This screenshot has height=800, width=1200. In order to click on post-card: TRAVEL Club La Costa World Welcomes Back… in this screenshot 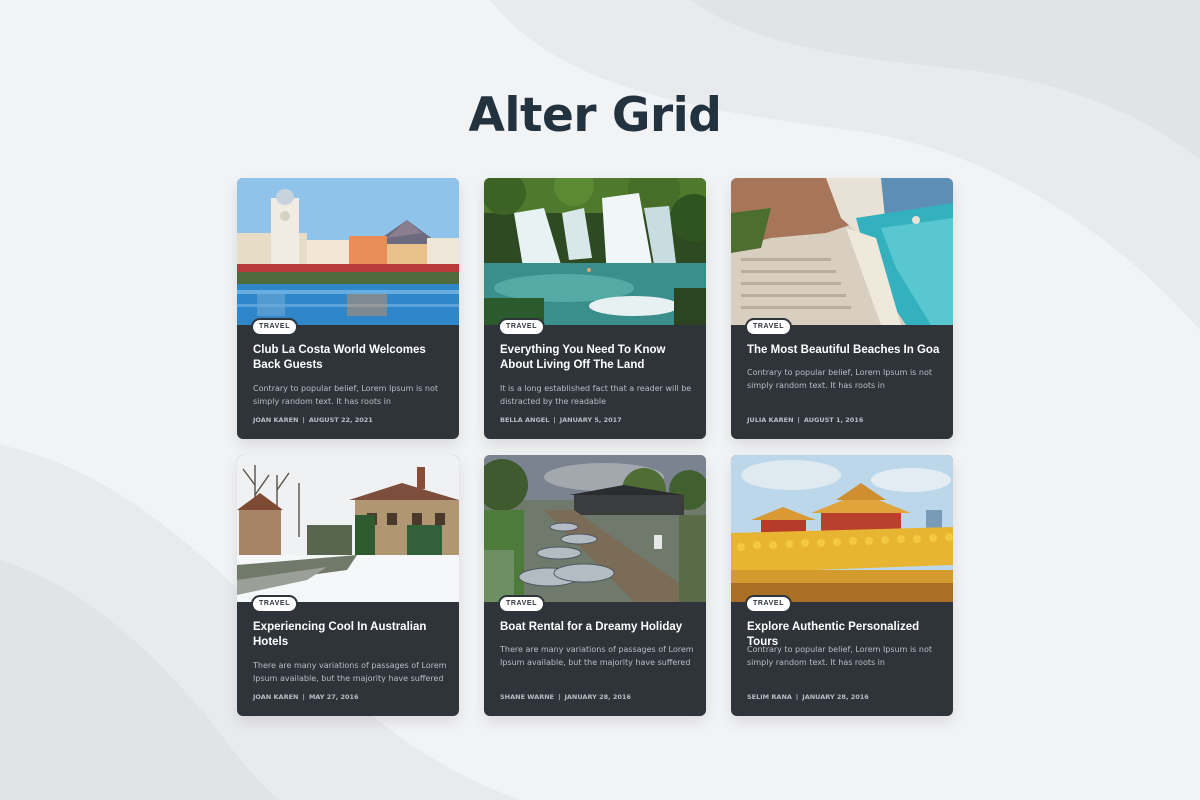, I will do `click(348, 308)`.